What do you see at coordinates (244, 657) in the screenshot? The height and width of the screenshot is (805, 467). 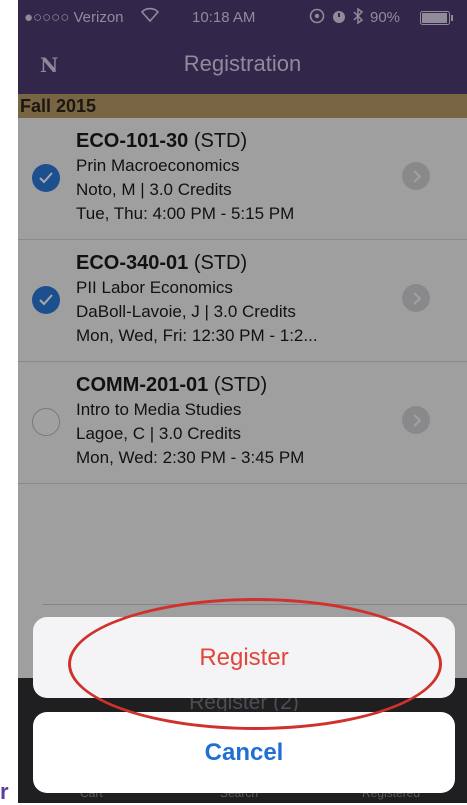 I see `register-button: Register` at bounding box center [244, 657].